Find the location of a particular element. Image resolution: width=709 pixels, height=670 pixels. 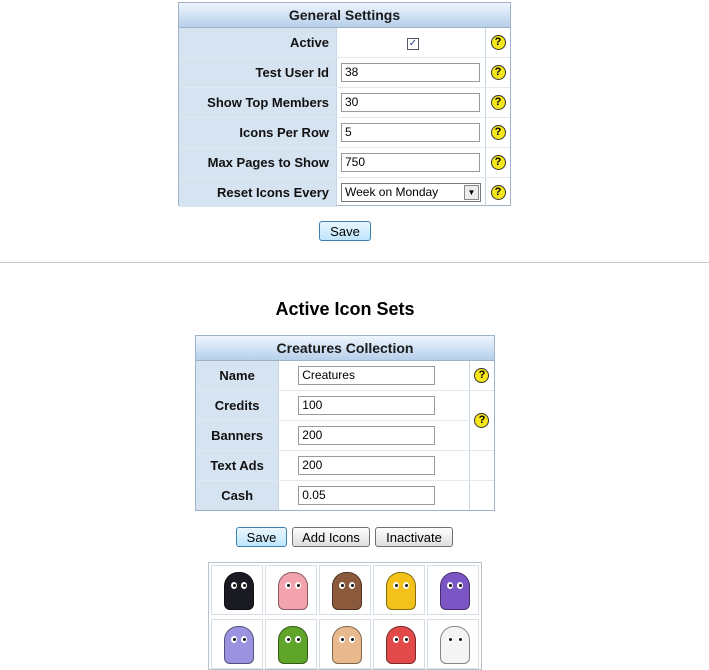

red-creature-icon is located at coordinates (401, 645).